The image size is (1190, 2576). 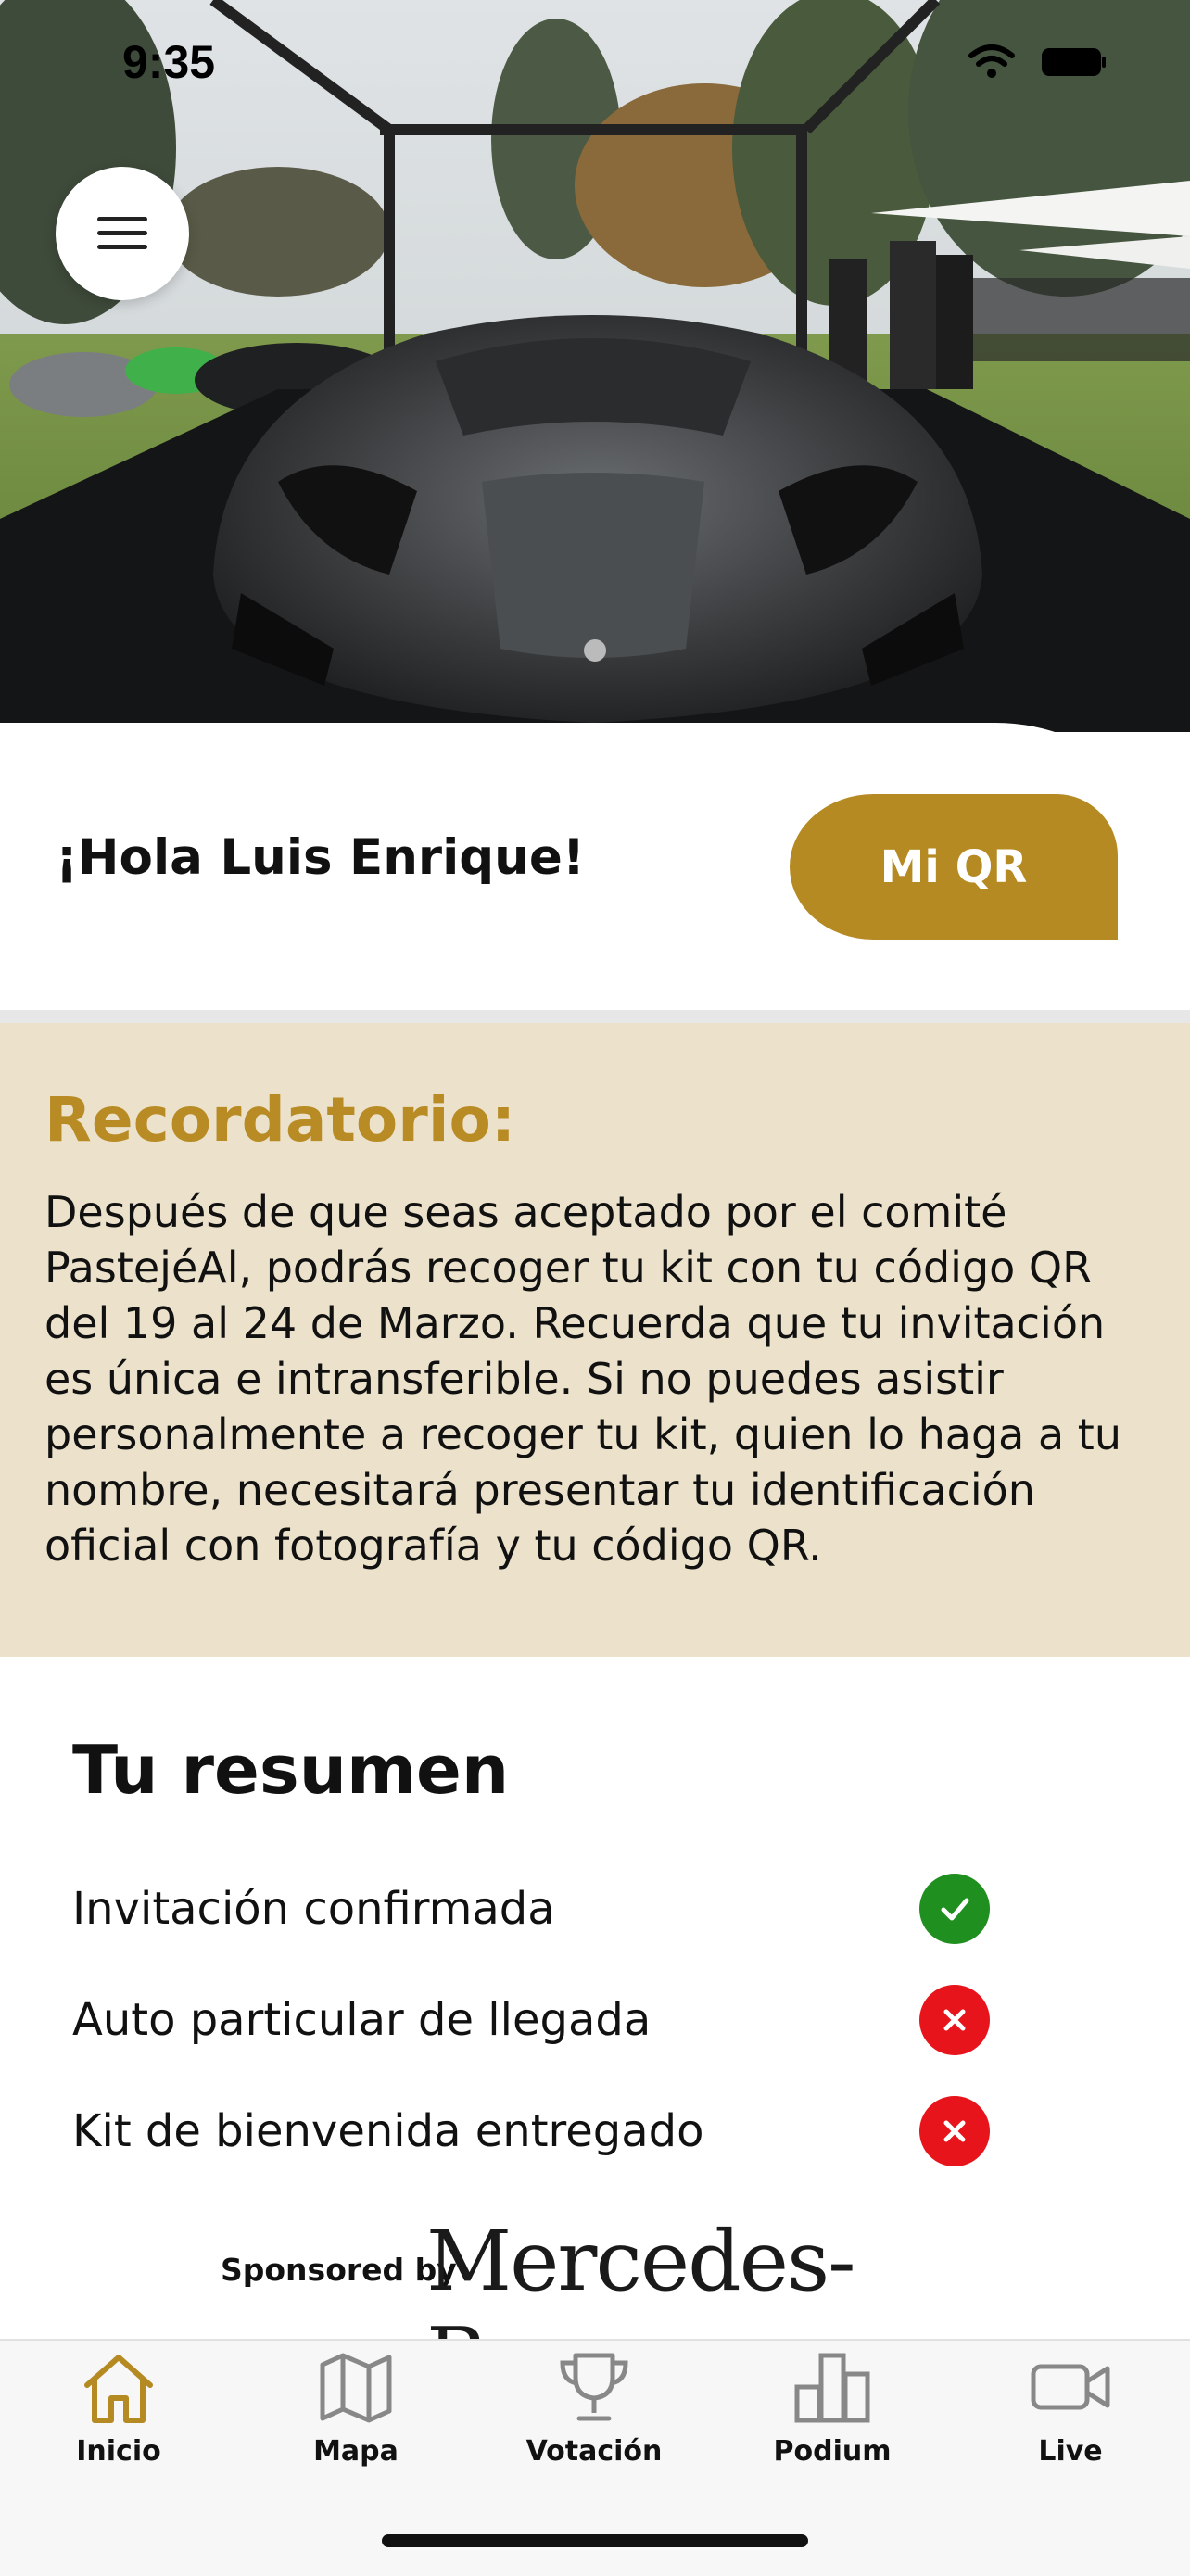 What do you see at coordinates (595, 65) in the screenshot?
I see `status-bar: 9:35` at bounding box center [595, 65].